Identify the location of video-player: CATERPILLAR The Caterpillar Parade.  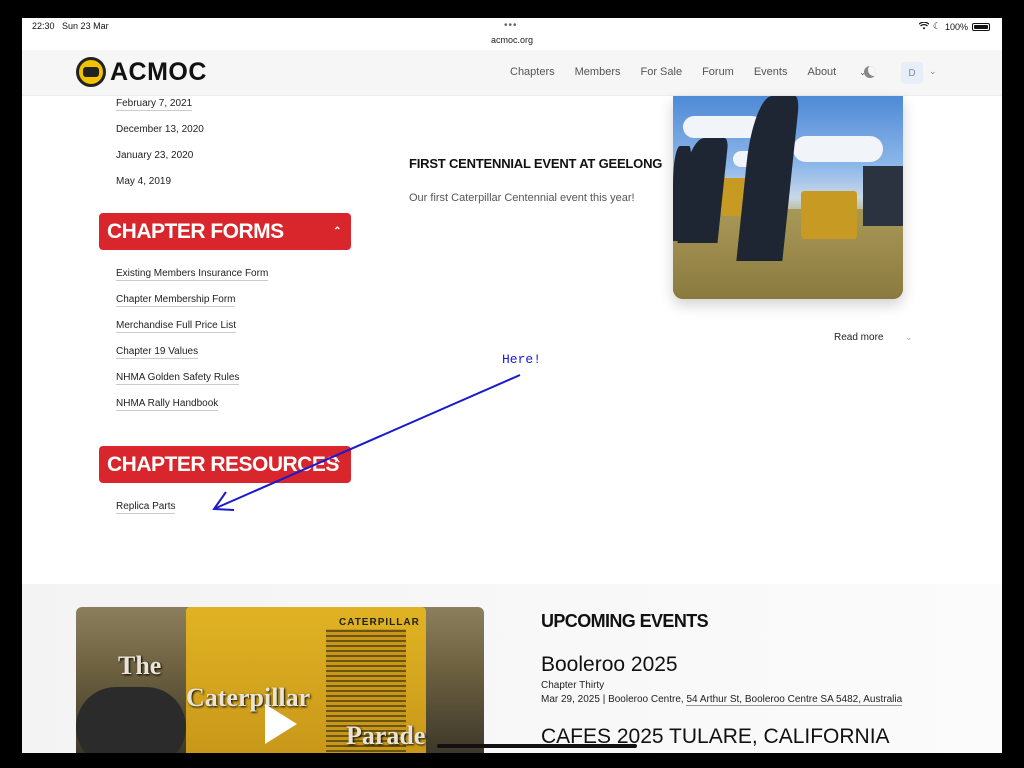
(280, 680).